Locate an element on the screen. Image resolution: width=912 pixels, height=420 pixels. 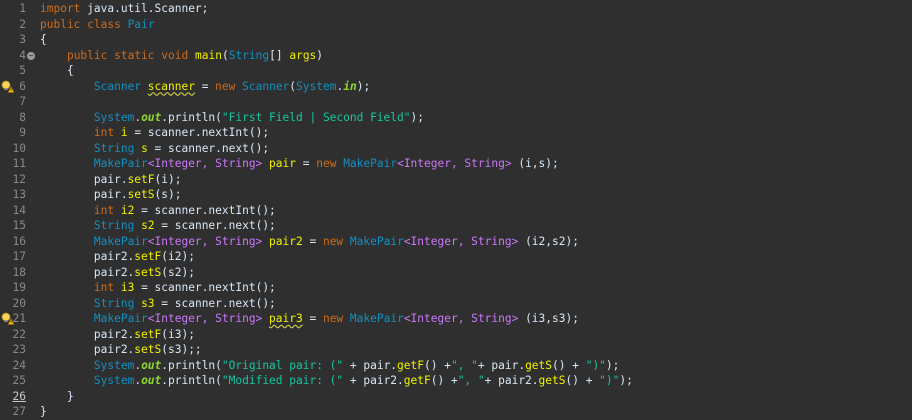
code-line: pair2.setF(i3); is located at coordinates (473, 335).